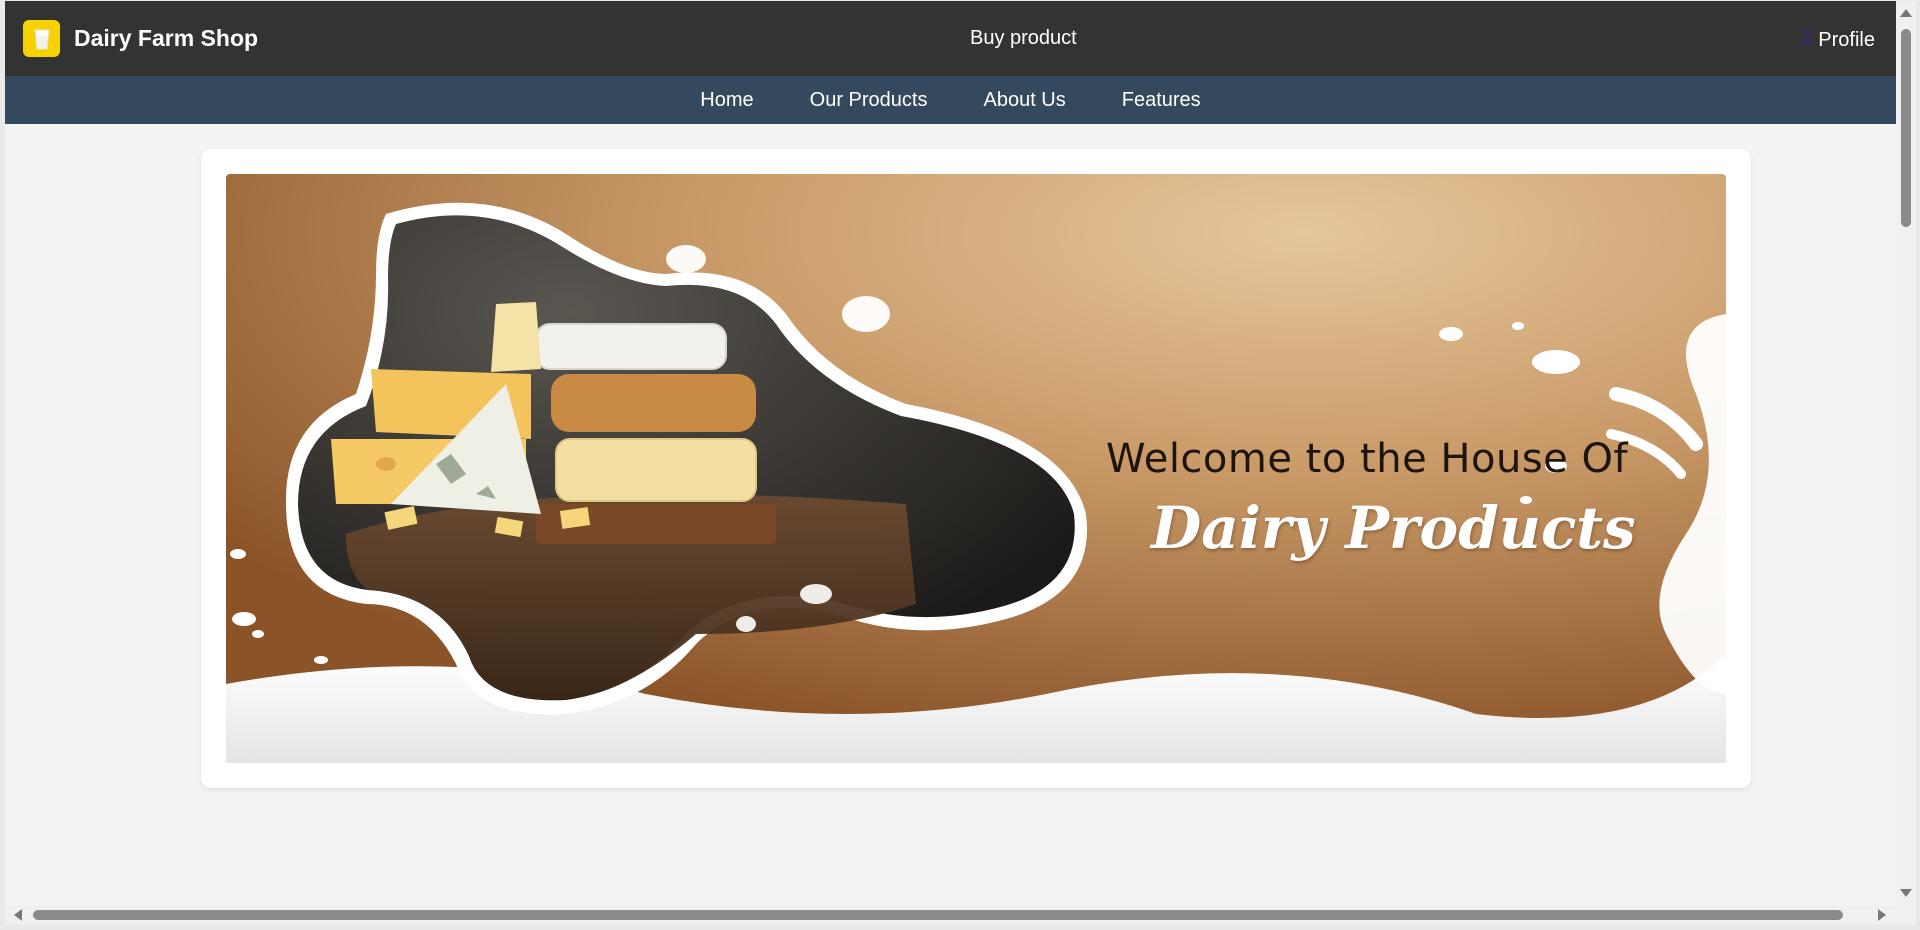 This screenshot has width=1920, height=930. Describe the element at coordinates (18, 915) in the screenshot. I see `scroll-left-icon` at that location.